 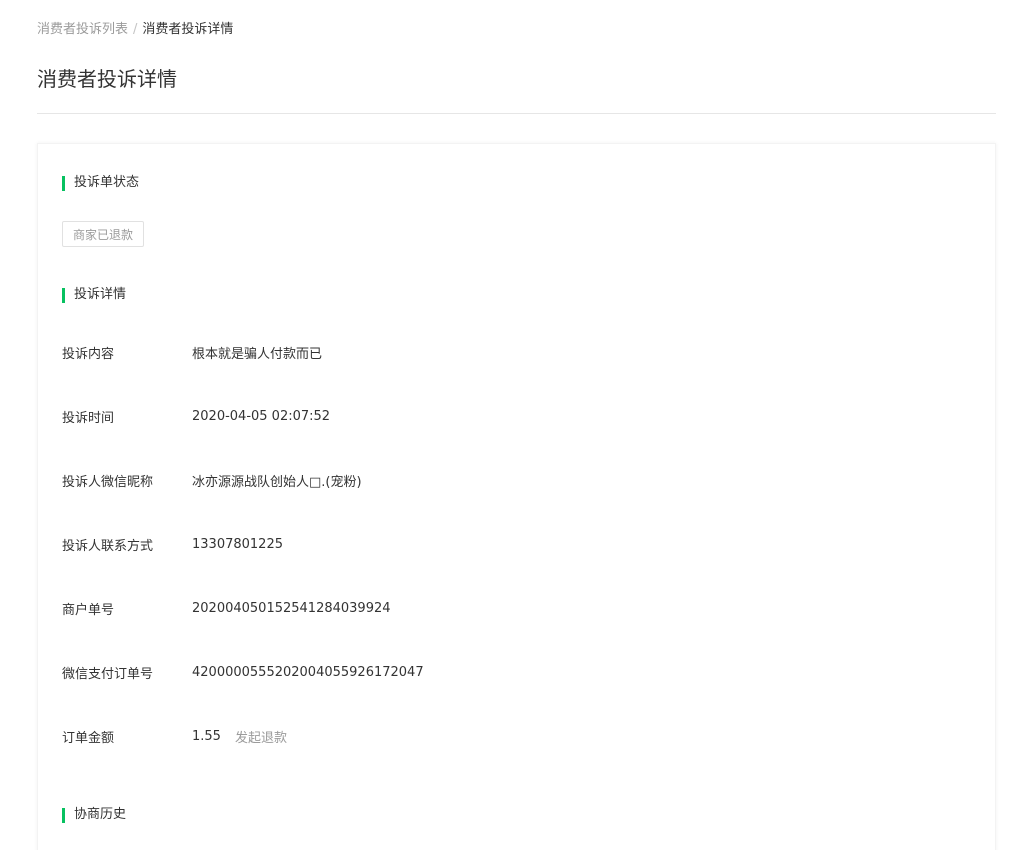 I want to click on detail-value: 4200000555202004055926172047, so click(x=308, y=672).